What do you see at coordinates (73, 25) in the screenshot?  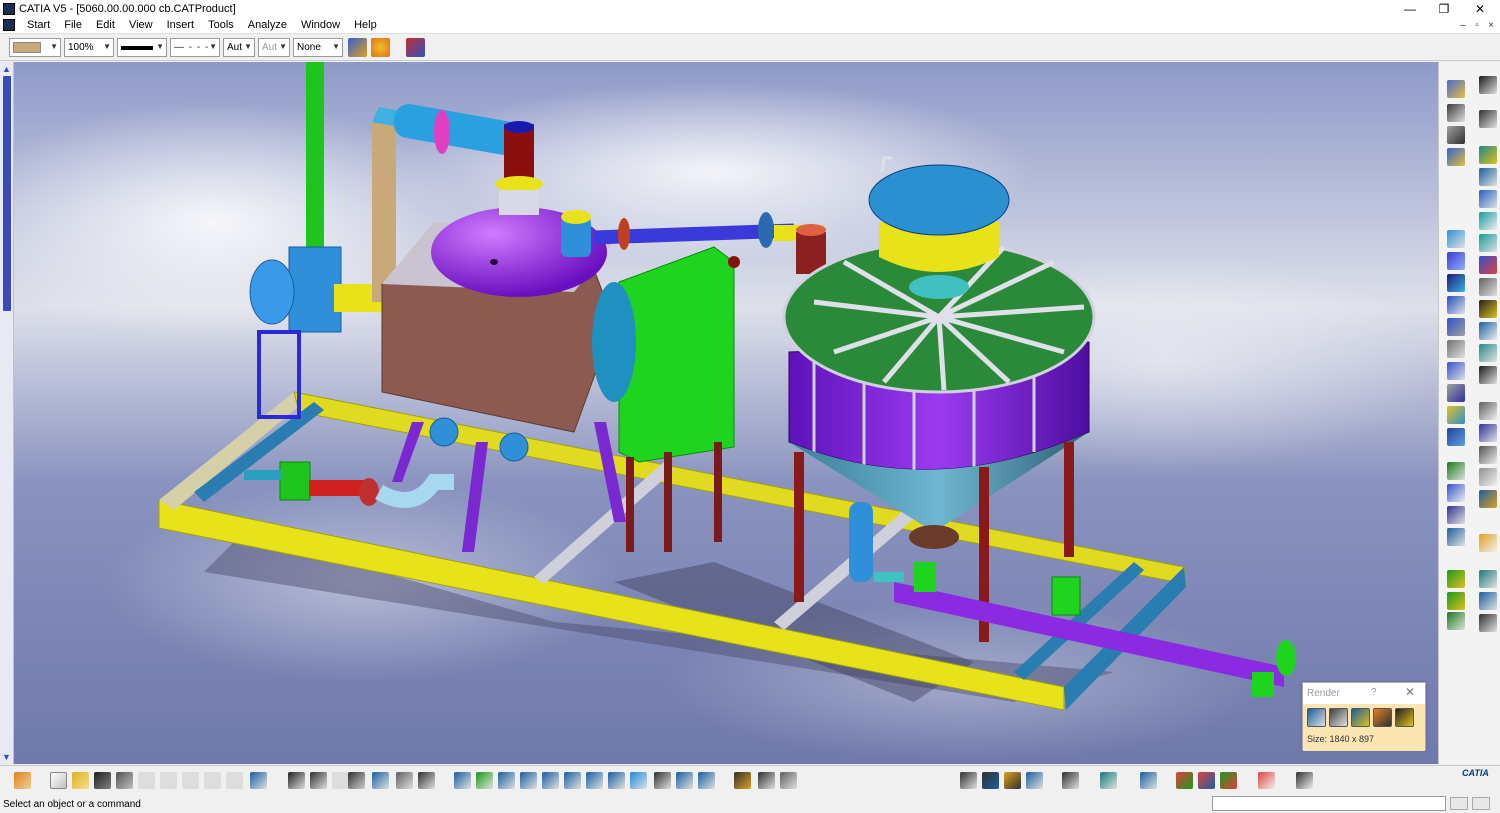 I see `menu-file: File` at bounding box center [73, 25].